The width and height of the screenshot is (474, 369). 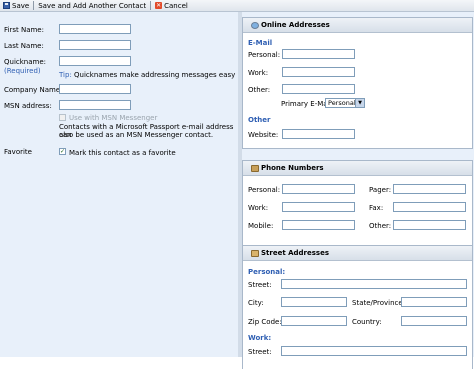 What do you see at coordinates (264, 190) in the screenshot?
I see `phone-personal-label: Personal:` at bounding box center [264, 190].